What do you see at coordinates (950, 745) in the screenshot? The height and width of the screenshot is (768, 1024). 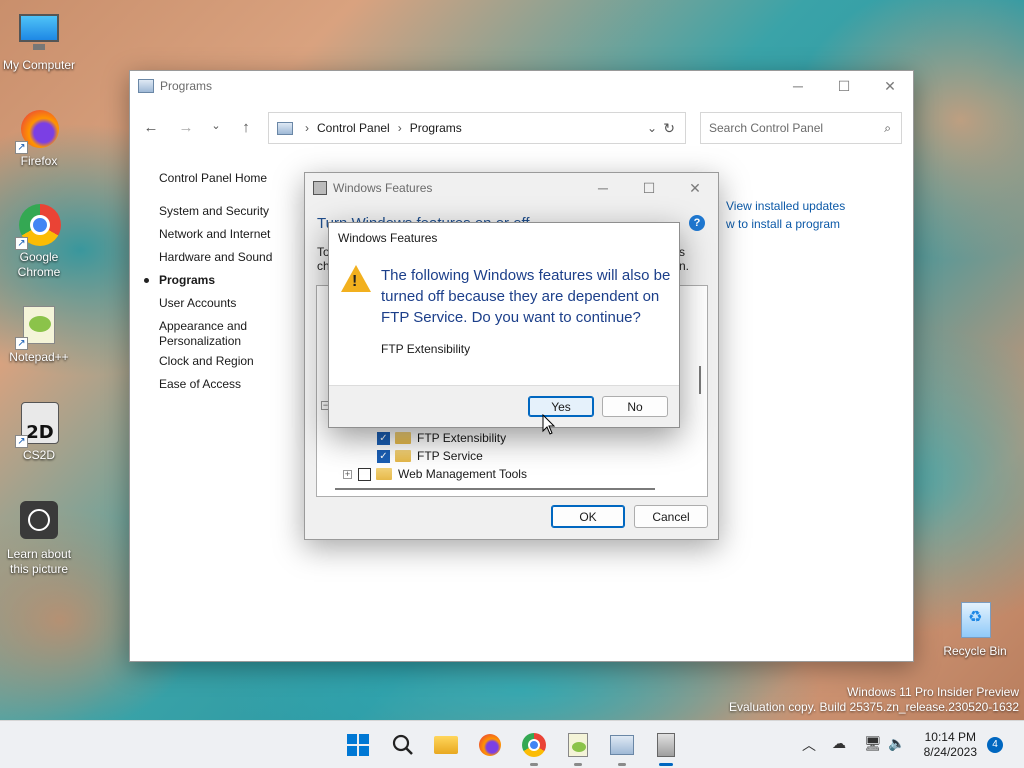 I see `system-clock: 10:14 PM 8/24/2023` at bounding box center [950, 745].